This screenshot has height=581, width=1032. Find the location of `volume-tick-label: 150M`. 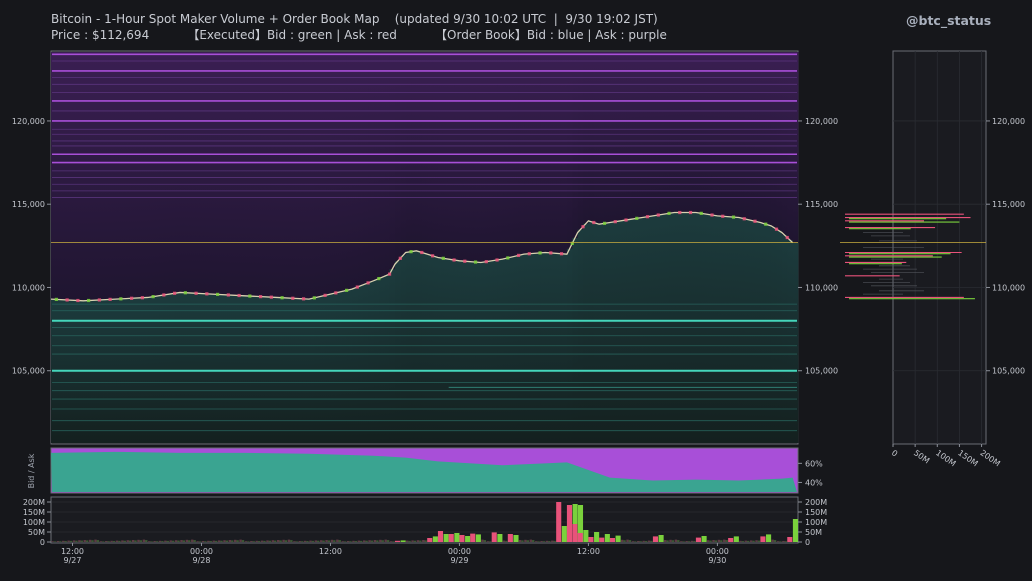

volume-tick-label: 150M is located at coordinates (34, 512).